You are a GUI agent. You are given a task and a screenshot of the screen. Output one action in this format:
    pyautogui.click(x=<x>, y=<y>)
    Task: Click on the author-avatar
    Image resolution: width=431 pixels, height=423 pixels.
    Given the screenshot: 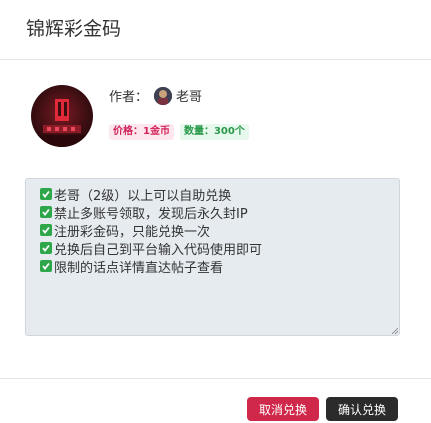 What is the action you would take?
    pyautogui.click(x=163, y=95)
    